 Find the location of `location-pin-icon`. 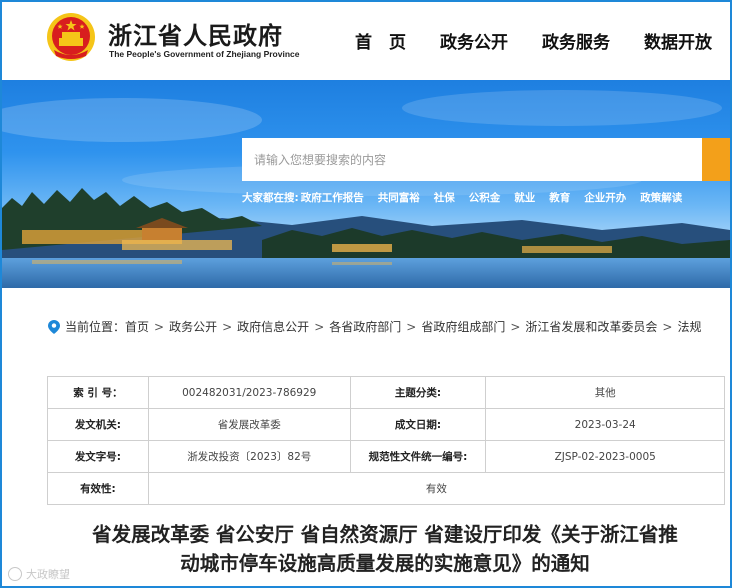

location-pin-icon is located at coordinates (54, 326).